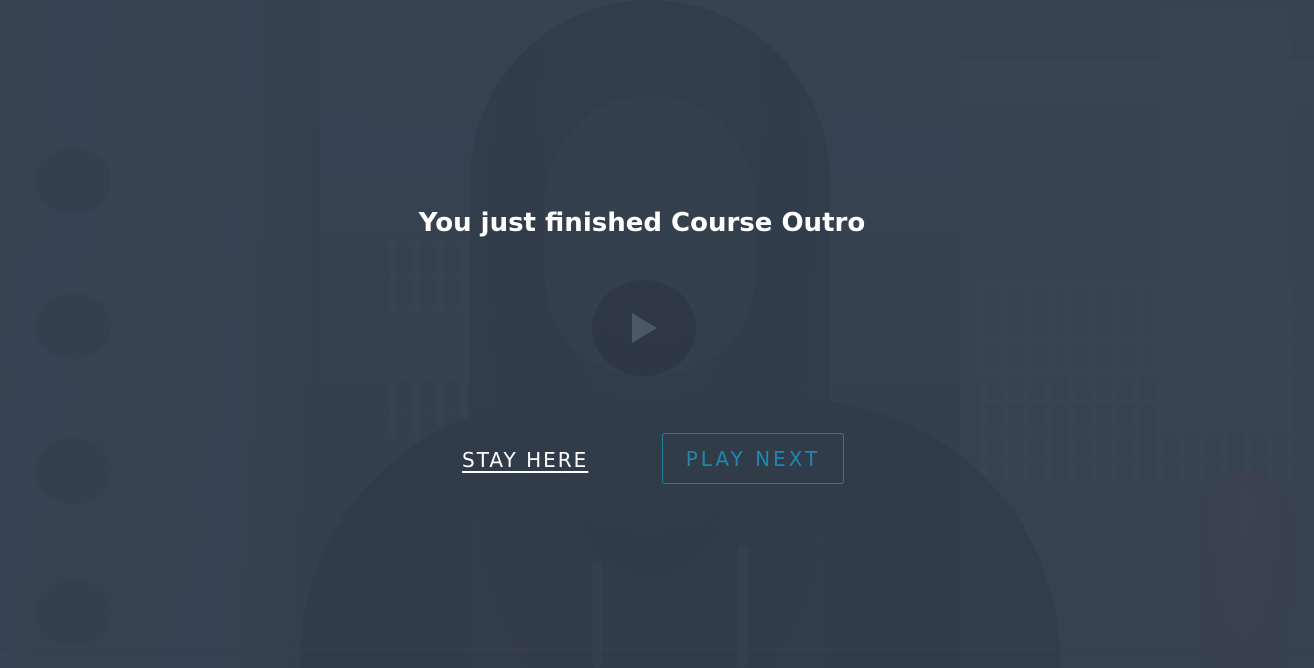 This screenshot has width=1314, height=668. Describe the element at coordinates (753, 458) in the screenshot. I see `play-next-button: PLAY NEXT` at that location.